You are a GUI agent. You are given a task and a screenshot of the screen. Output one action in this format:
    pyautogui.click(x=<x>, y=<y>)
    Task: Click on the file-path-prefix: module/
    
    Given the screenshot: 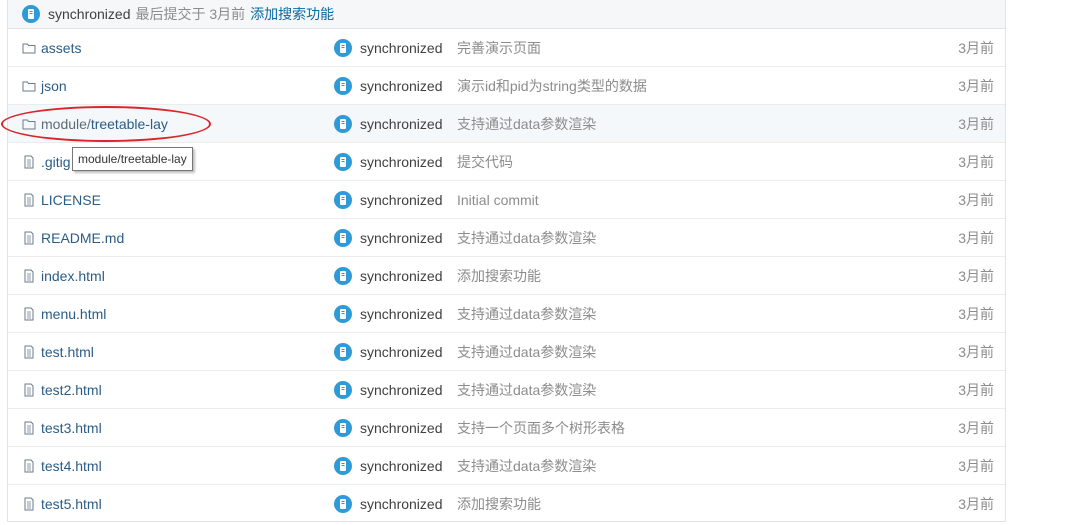 What is the action you would take?
    pyautogui.click(x=66, y=124)
    